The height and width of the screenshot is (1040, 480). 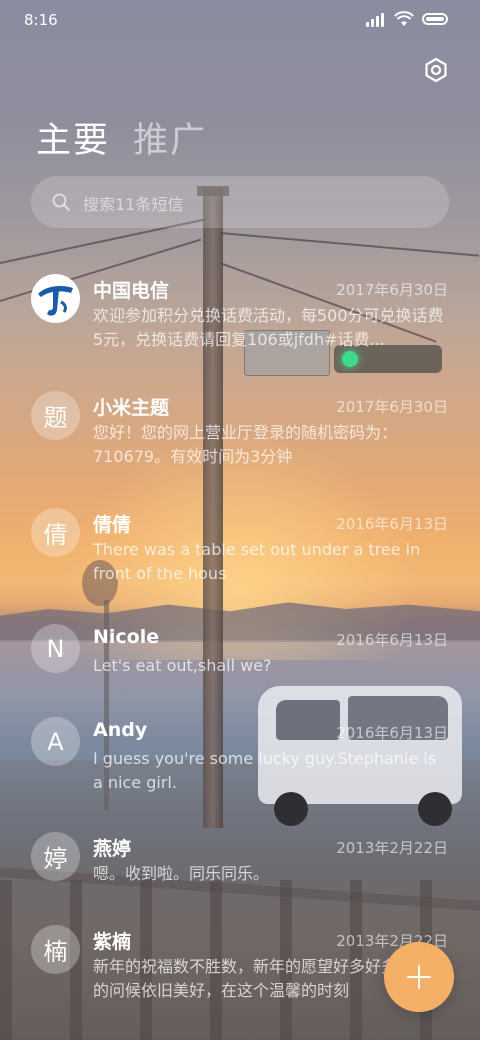 I want to click on settings-icon, so click(x=436, y=70).